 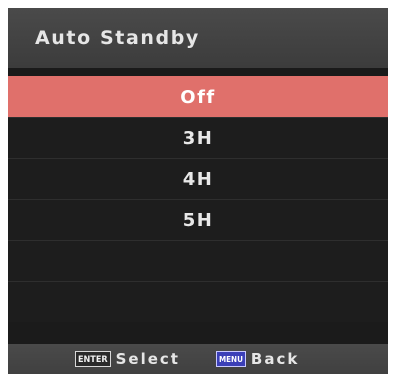 I want to click on option-label: 5H, so click(x=198, y=220).